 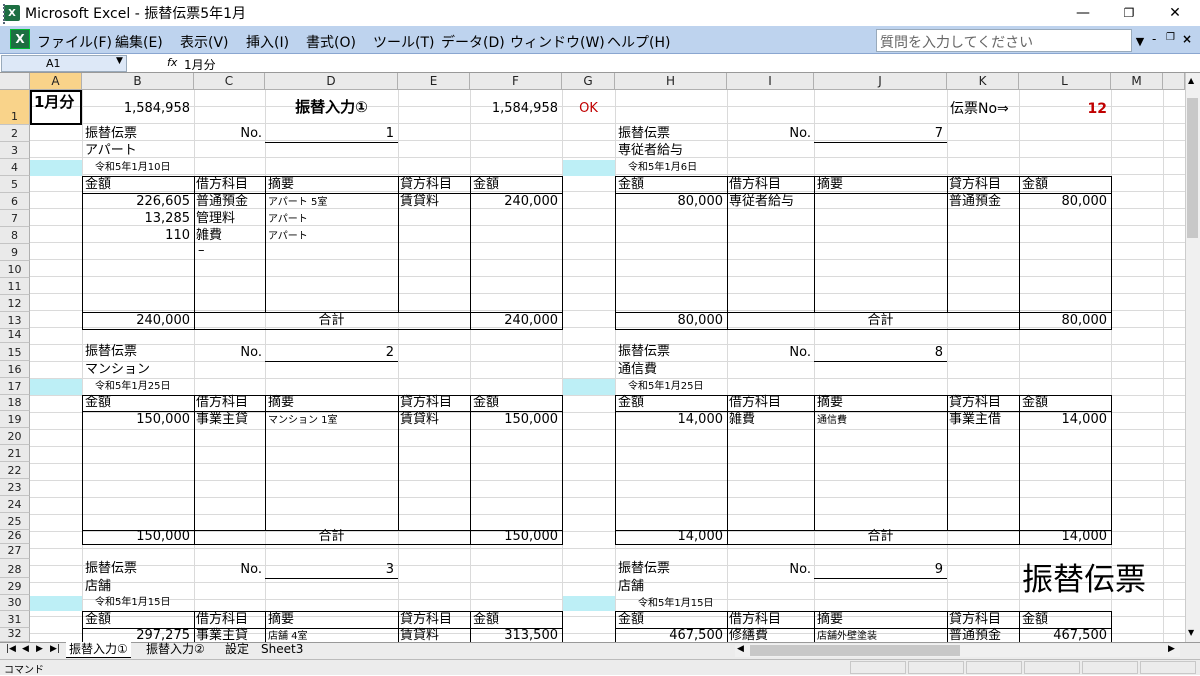 I want to click on tab-sheet3: Sheet3, so click(x=282, y=650).